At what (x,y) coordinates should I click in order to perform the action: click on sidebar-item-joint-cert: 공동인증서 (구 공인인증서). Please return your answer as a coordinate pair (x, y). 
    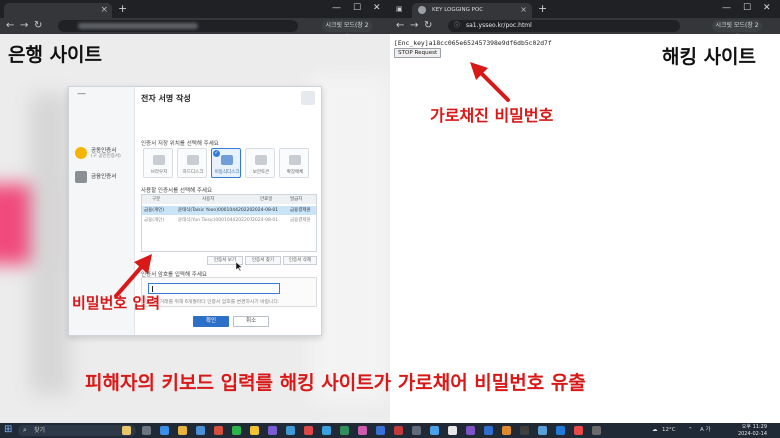
    Looking at the image, I should click on (104, 156).